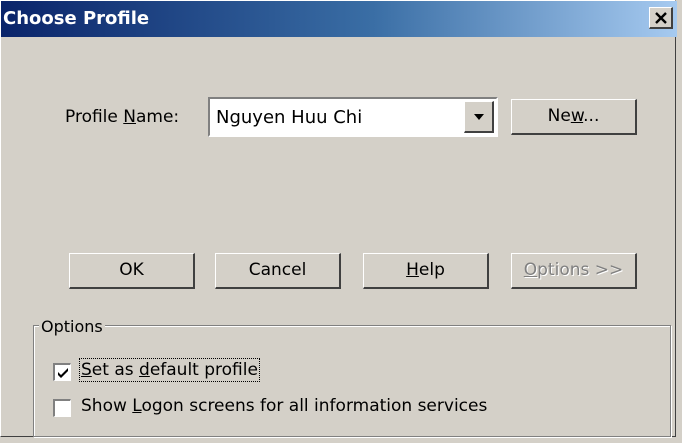 The width and height of the screenshot is (682, 443). What do you see at coordinates (132, 271) in the screenshot?
I see `ok-button: OK` at bounding box center [132, 271].